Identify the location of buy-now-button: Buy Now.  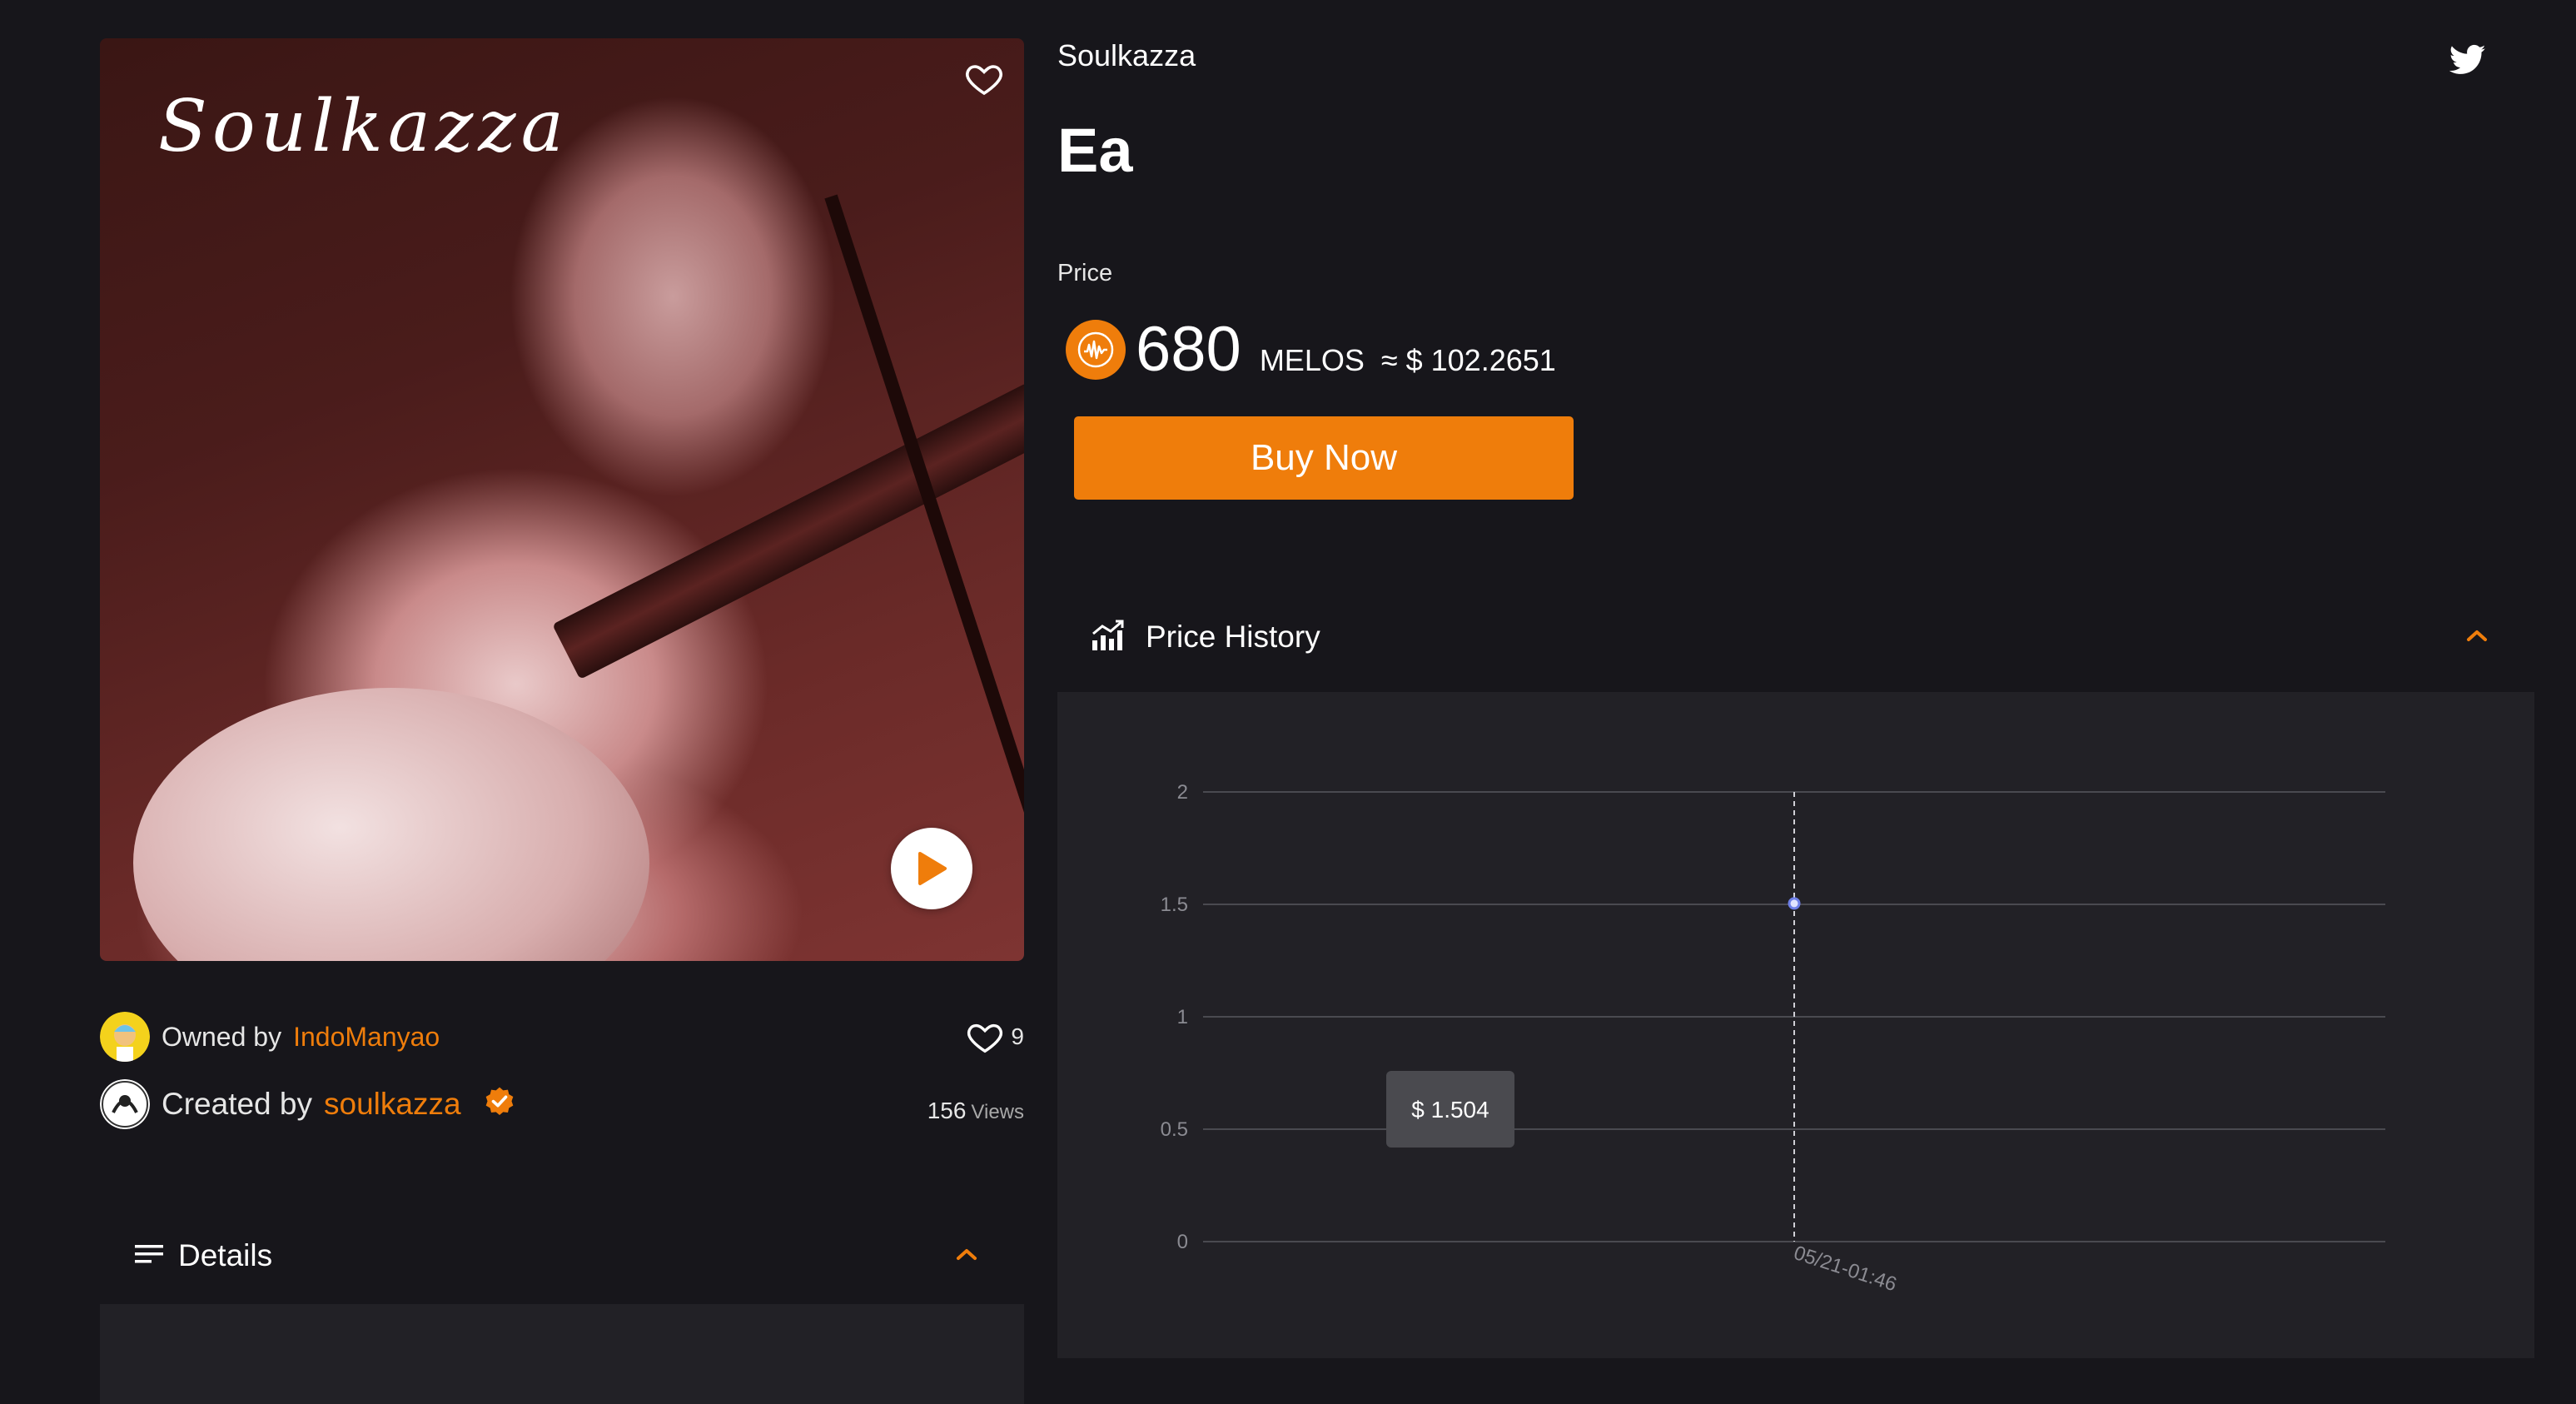
(1324, 458).